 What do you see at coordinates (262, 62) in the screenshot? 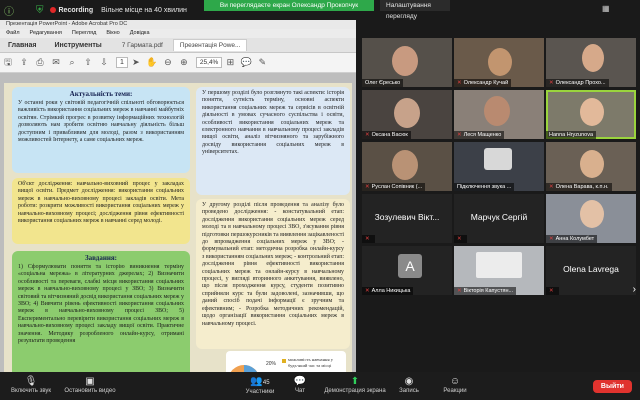
I see `pen-icon: ✎` at bounding box center [262, 62].